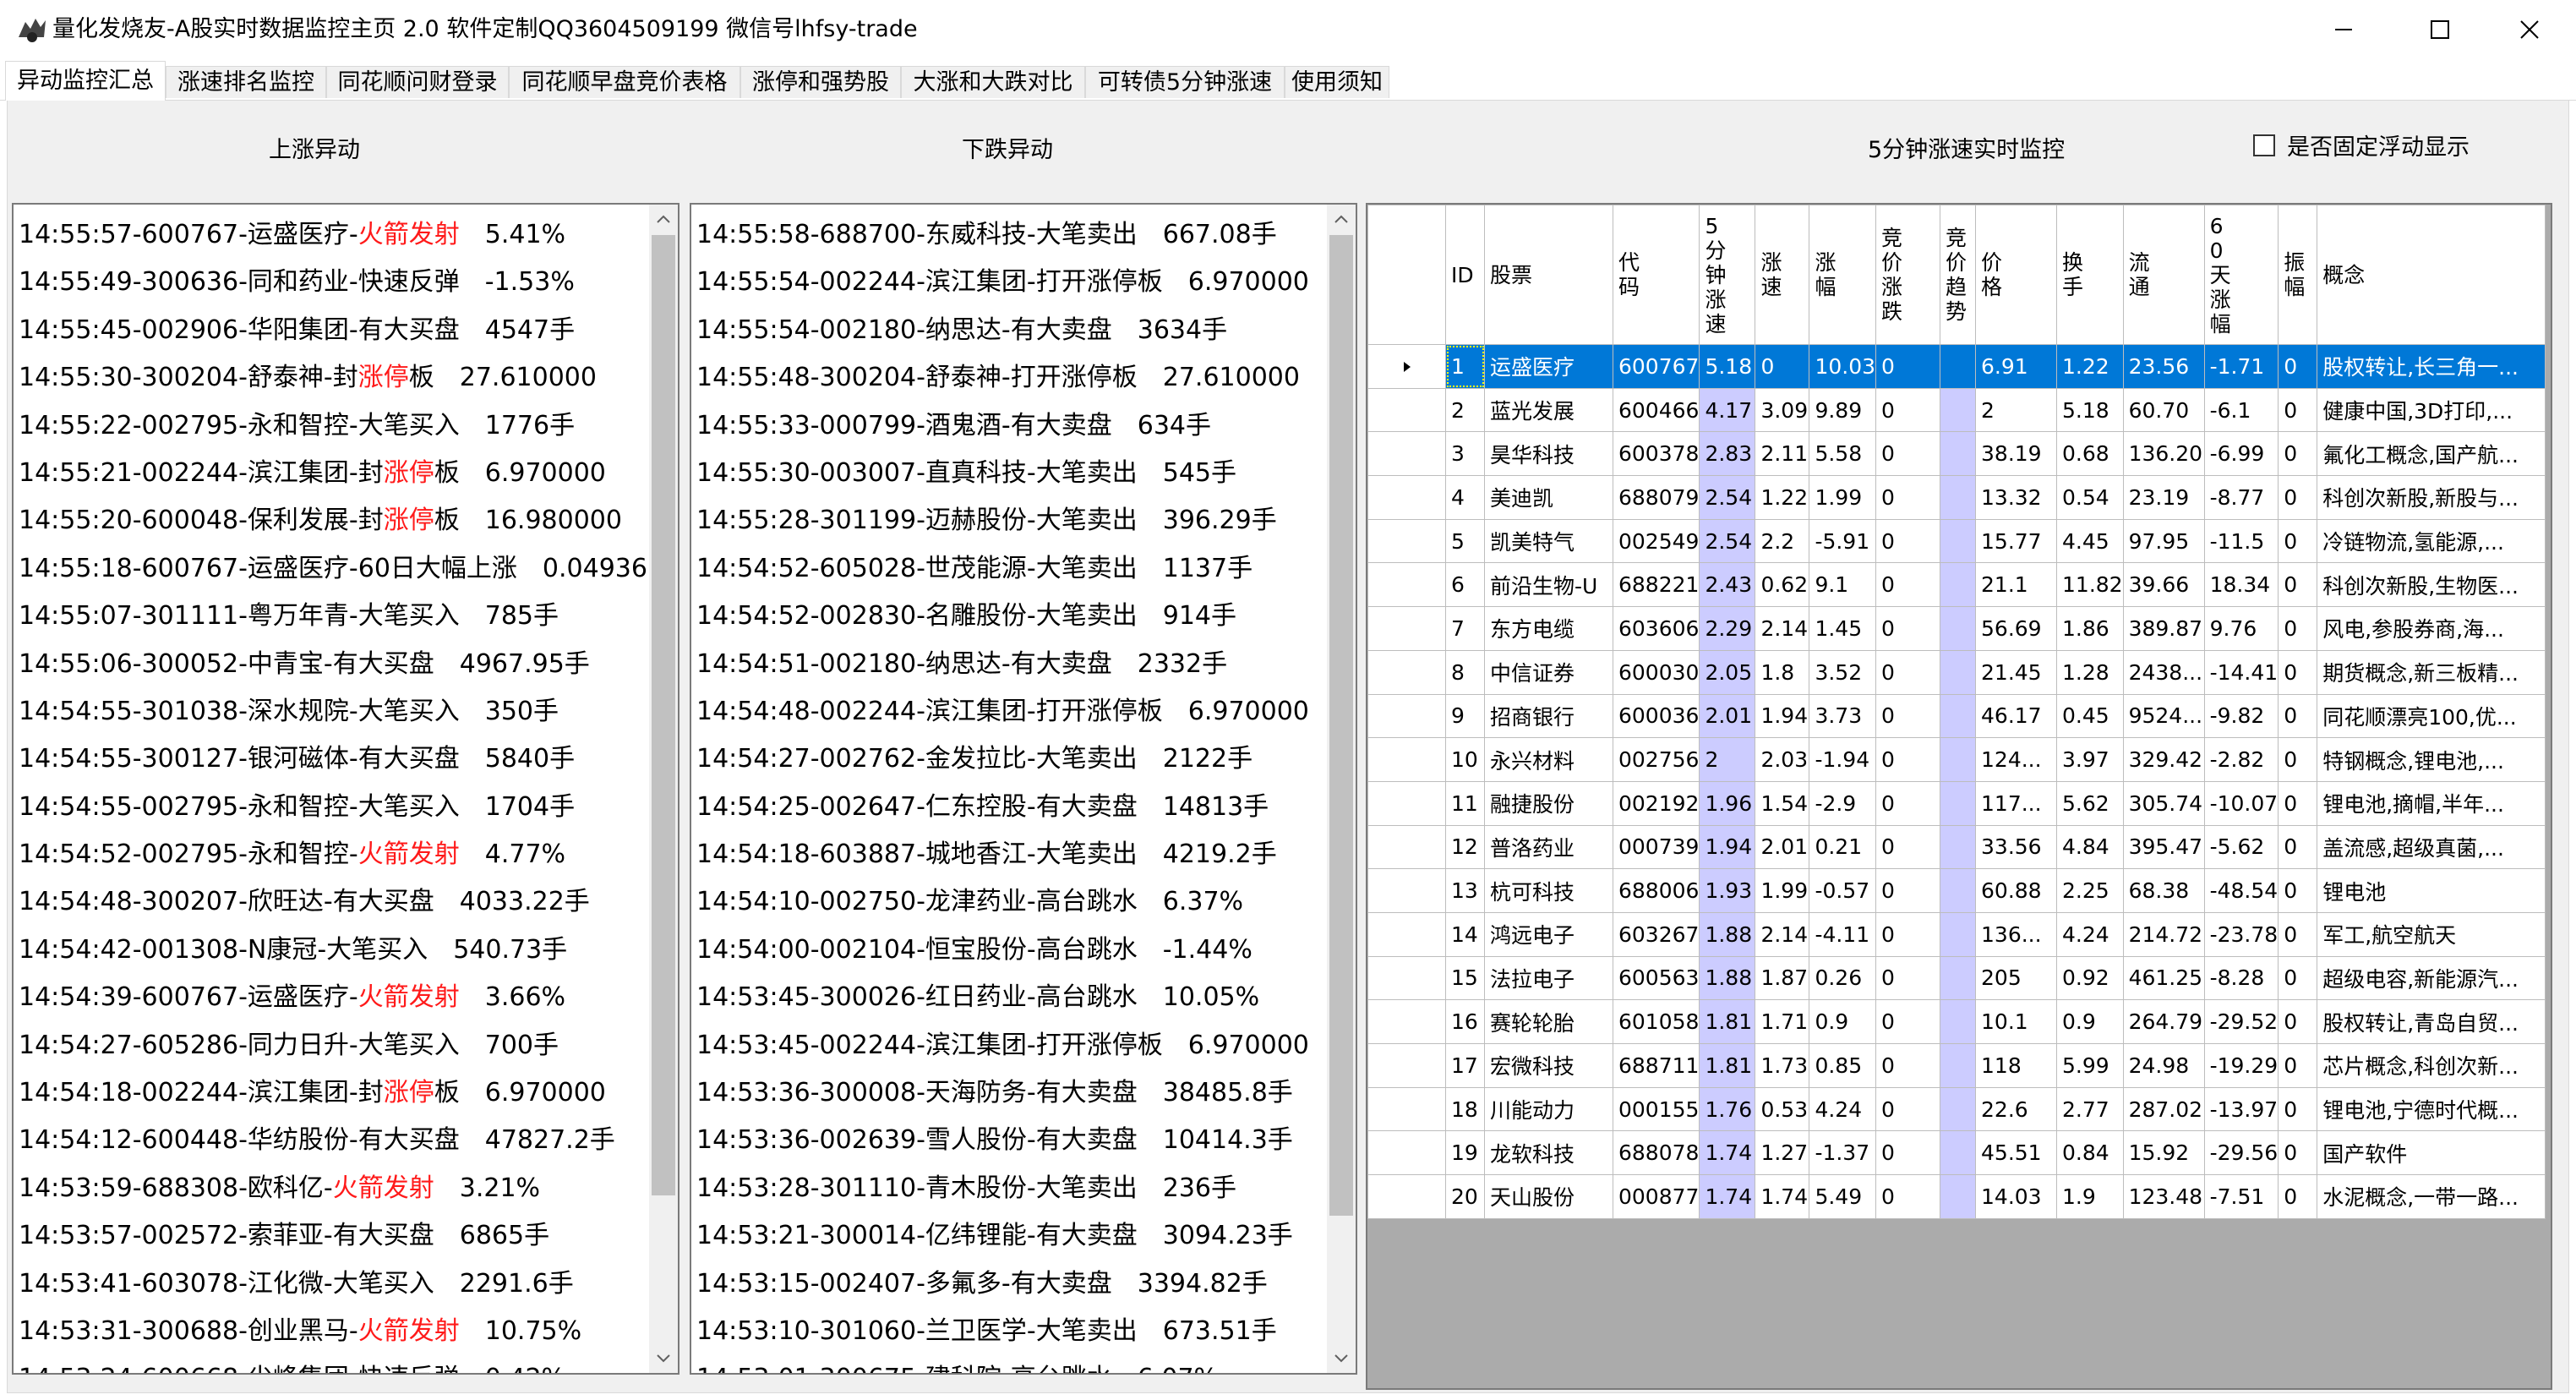  Describe the element at coordinates (1465, 934) in the screenshot. I see `table-cell: 14` at that location.